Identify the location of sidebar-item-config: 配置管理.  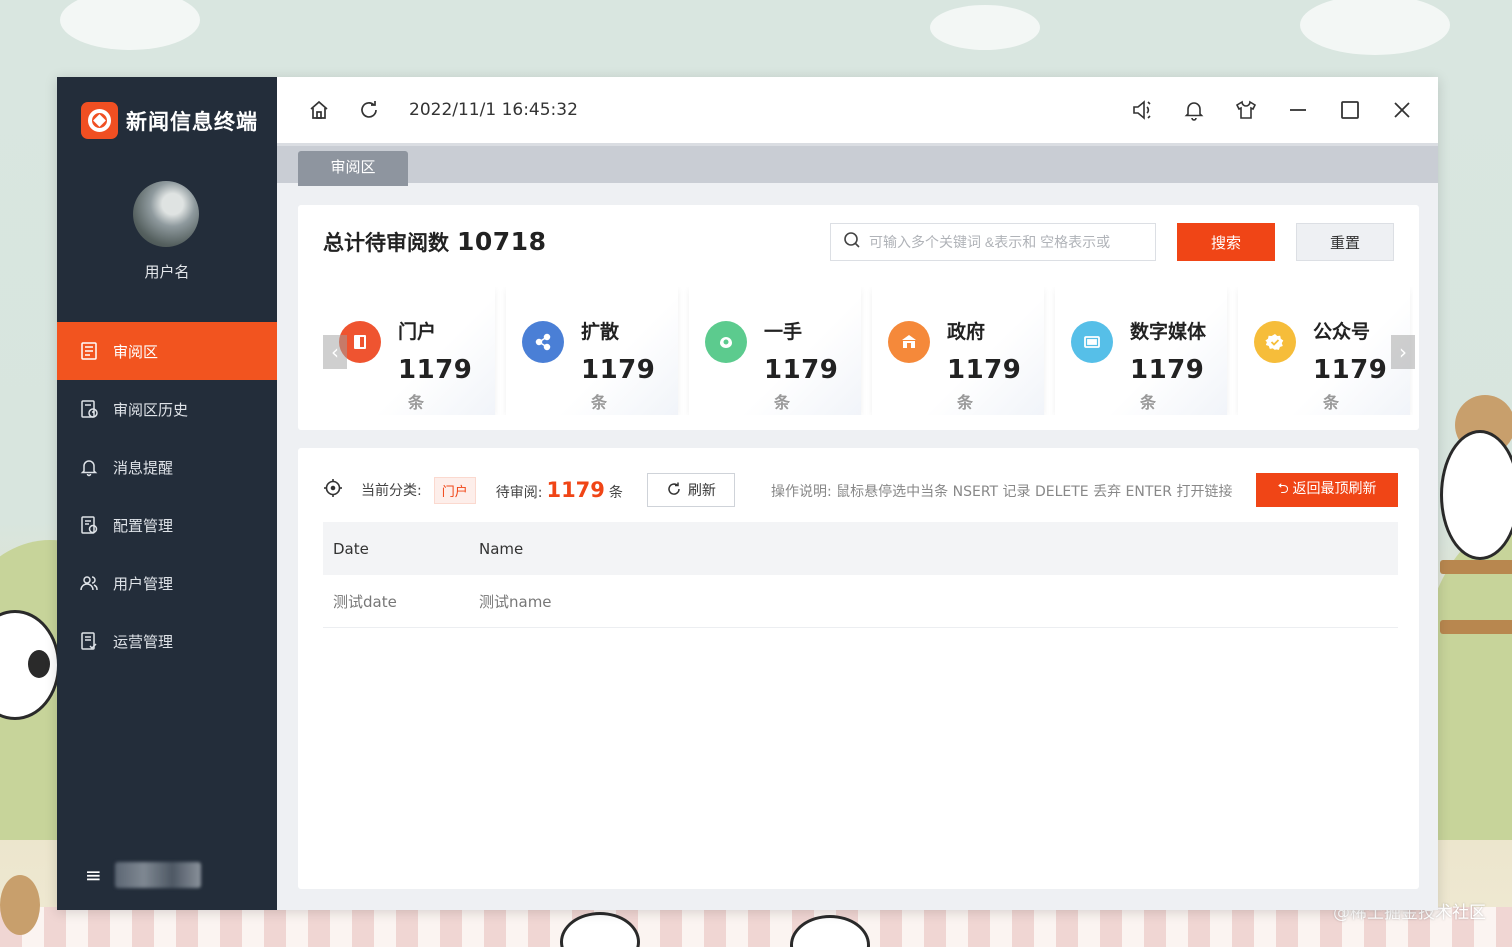
(167, 525).